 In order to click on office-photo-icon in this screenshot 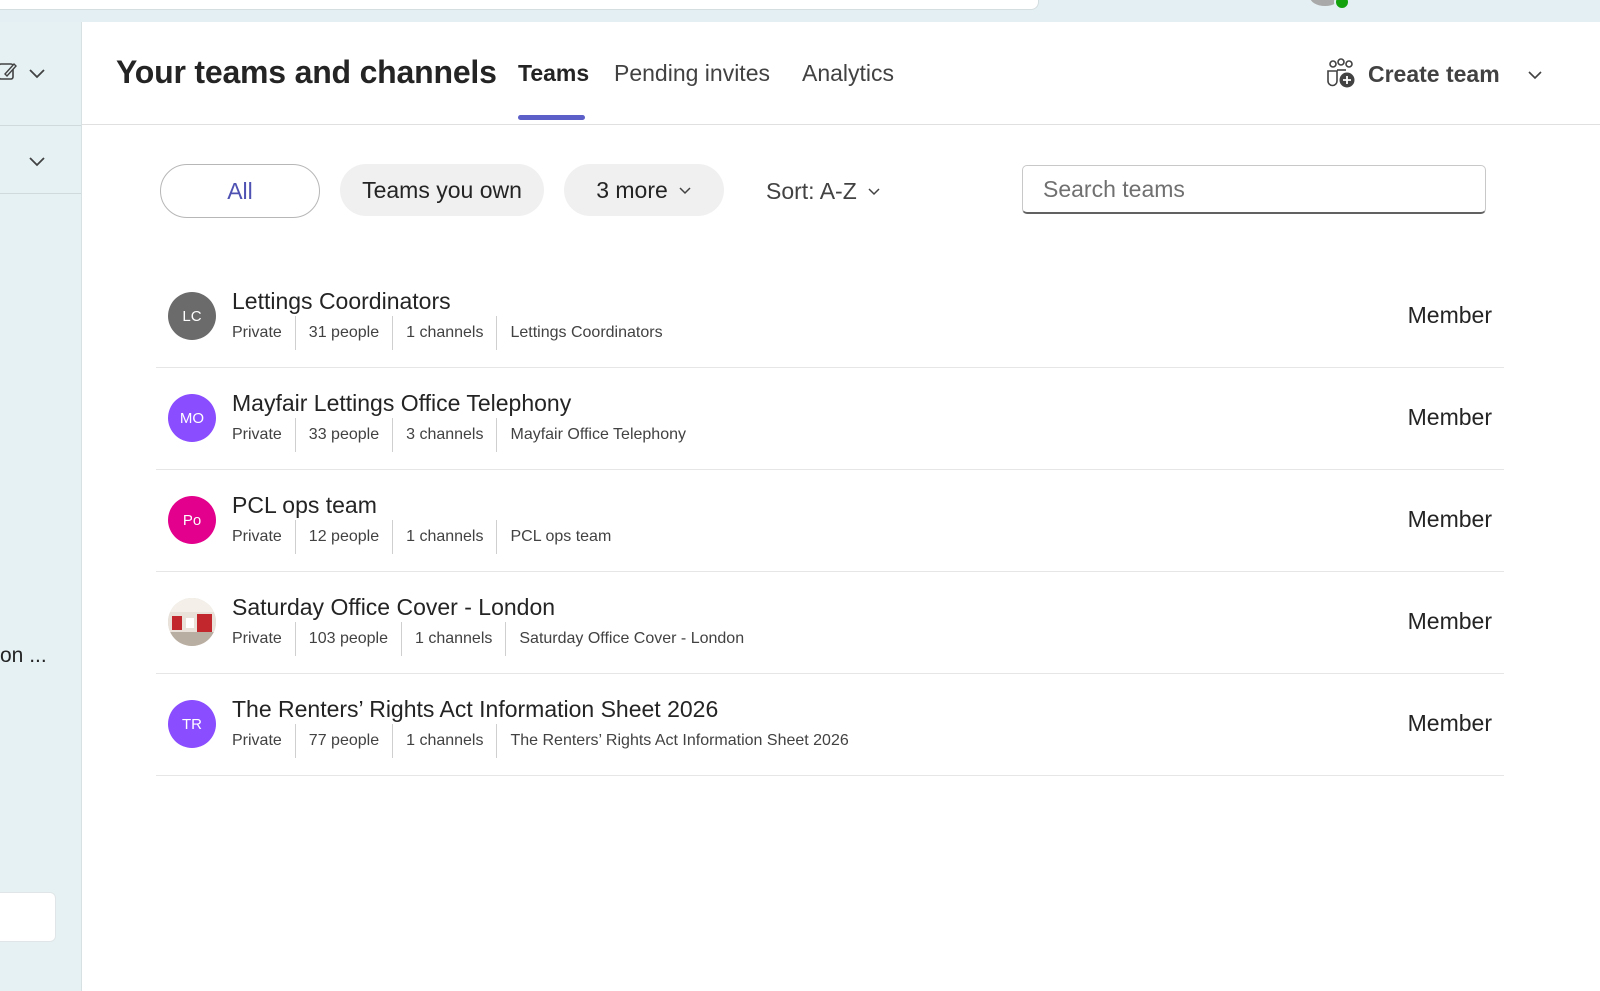, I will do `click(192, 622)`.